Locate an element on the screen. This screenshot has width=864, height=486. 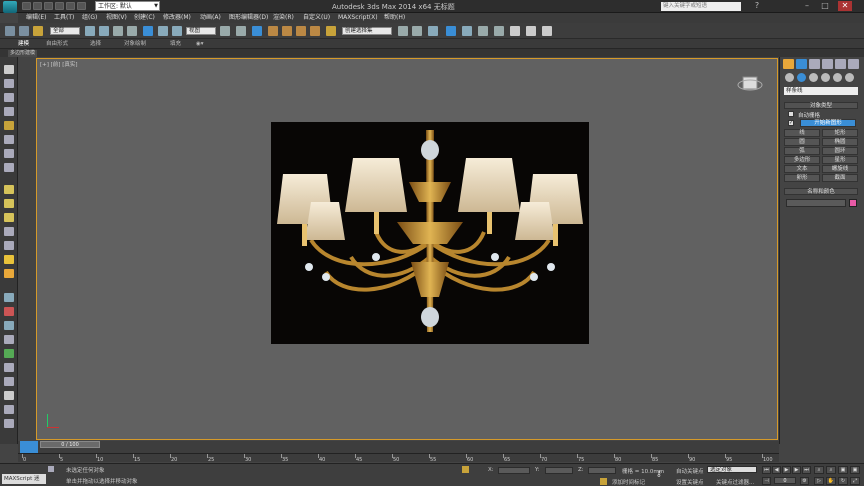
ellipse-button: 椭圆 is located at coordinates (840, 142).